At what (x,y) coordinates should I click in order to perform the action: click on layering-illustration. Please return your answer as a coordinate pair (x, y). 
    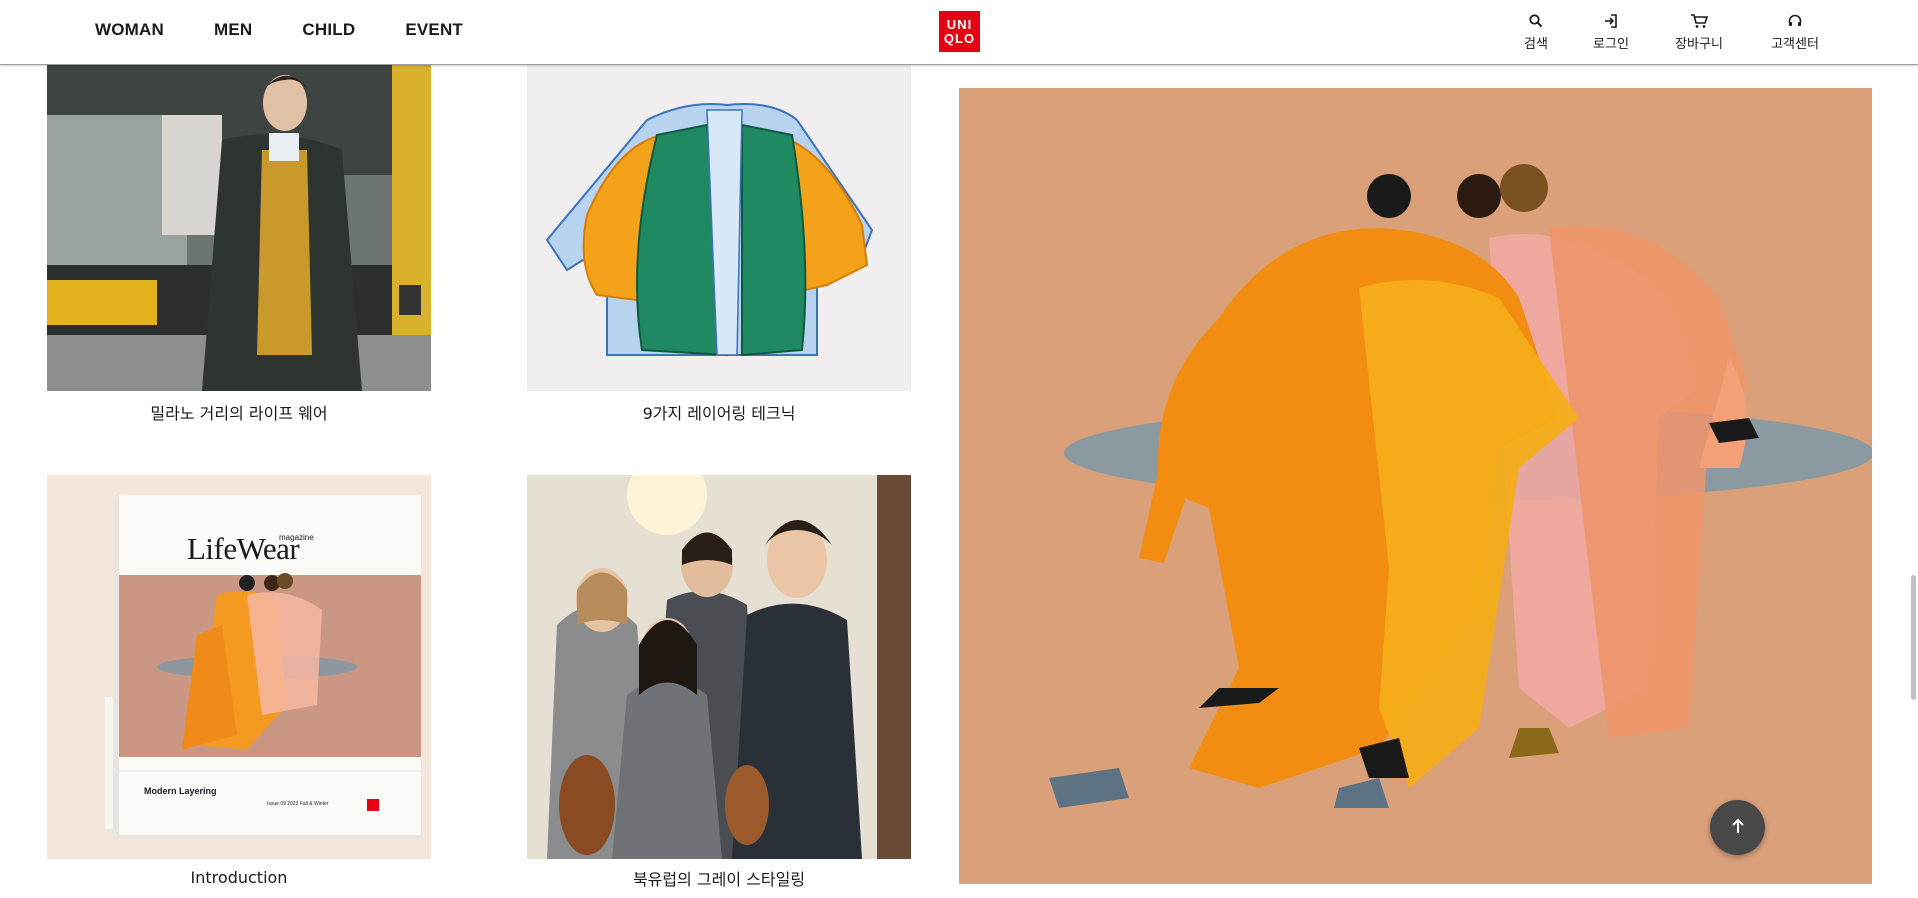
    Looking at the image, I should click on (719, 223).